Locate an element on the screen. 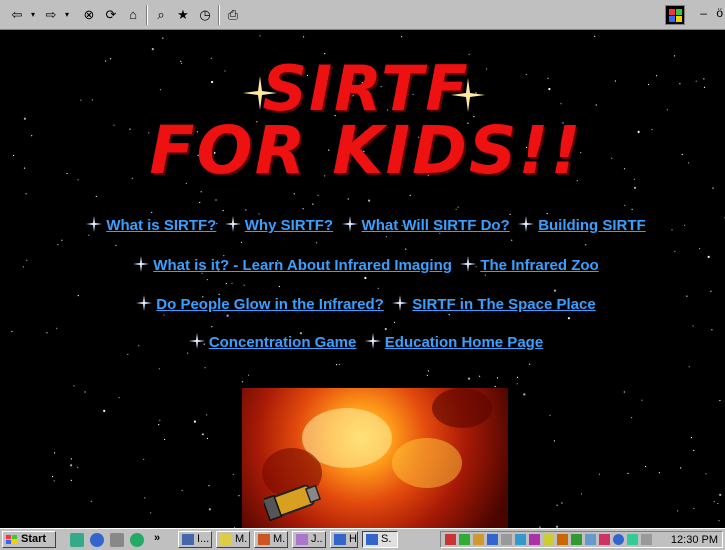 This screenshot has width=725, height=550. task-icon is located at coordinates (226, 539).